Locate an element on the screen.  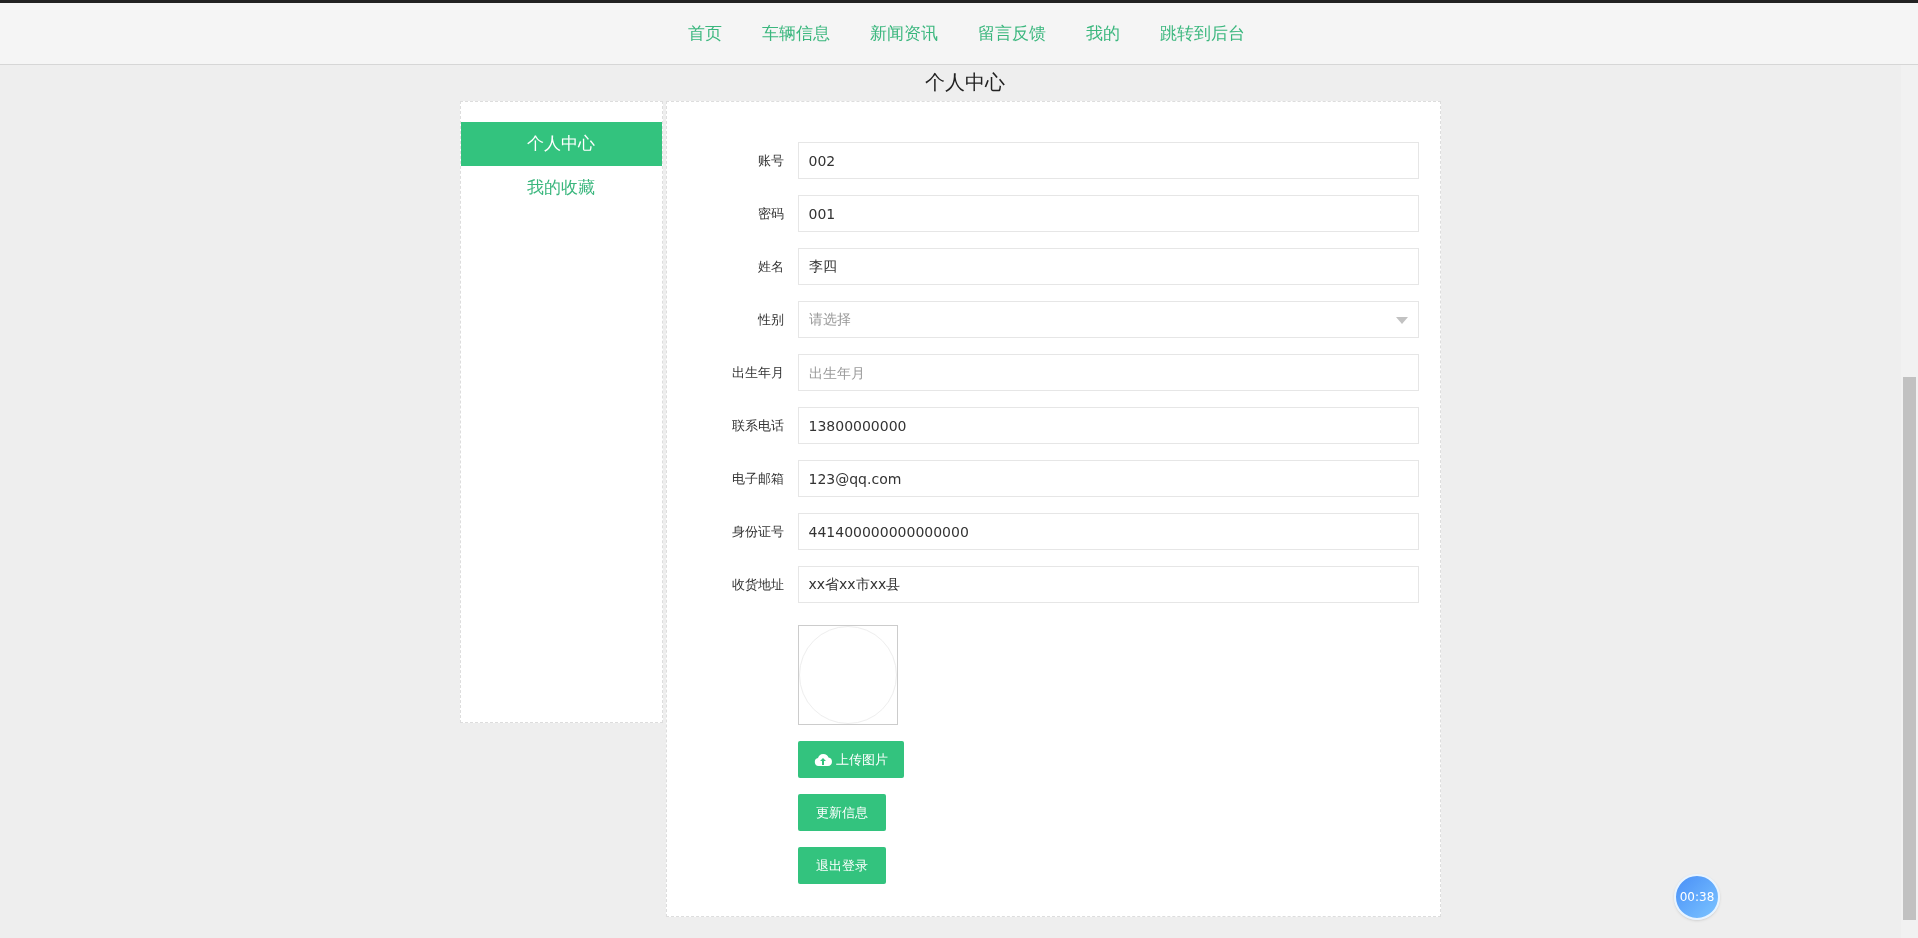
sidebar-item: 我的收藏 is located at coordinates (561, 188).